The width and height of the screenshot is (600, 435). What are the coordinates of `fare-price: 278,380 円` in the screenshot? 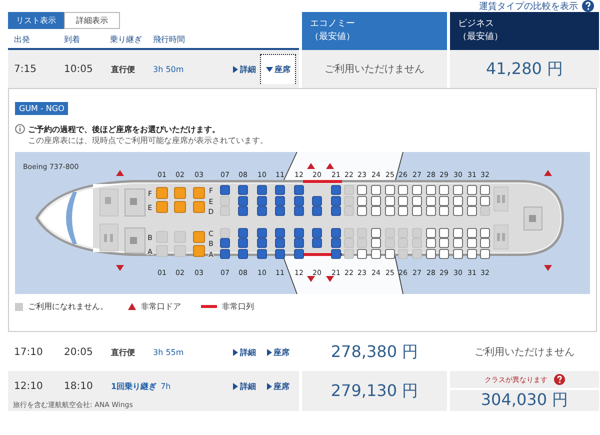 It's located at (374, 352).